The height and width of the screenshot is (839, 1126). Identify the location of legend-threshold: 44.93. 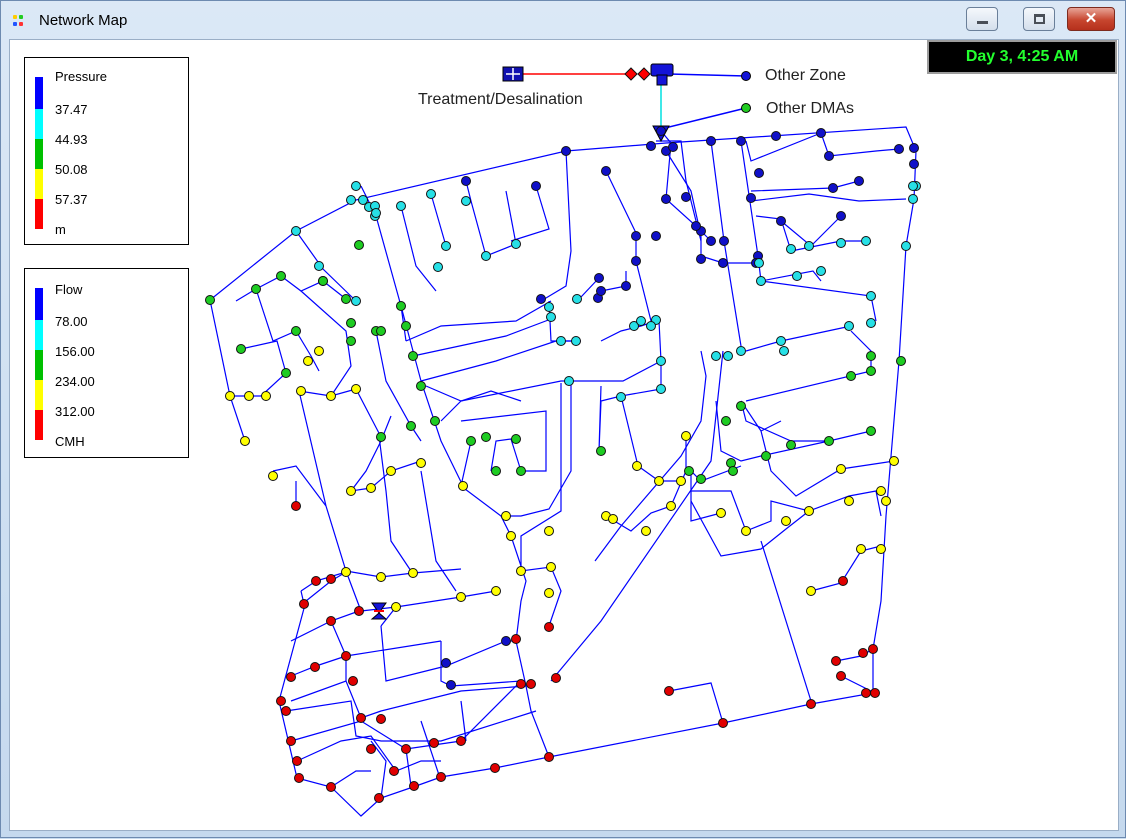
(71, 139).